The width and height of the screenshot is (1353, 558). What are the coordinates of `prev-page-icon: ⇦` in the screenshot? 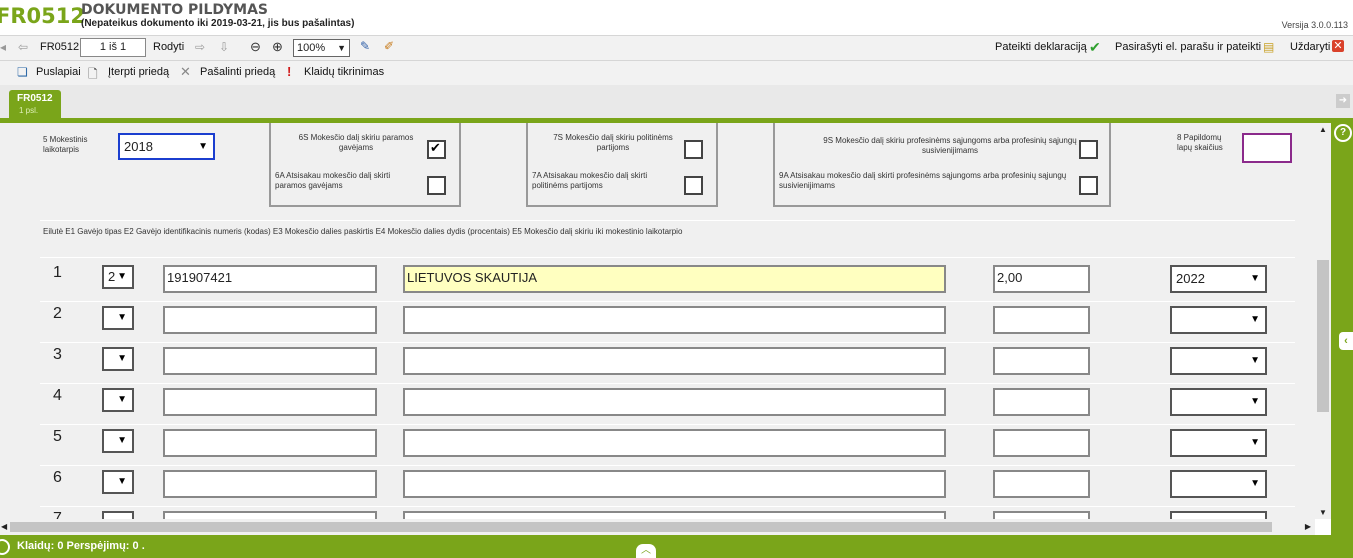 It's located at (23, 47).